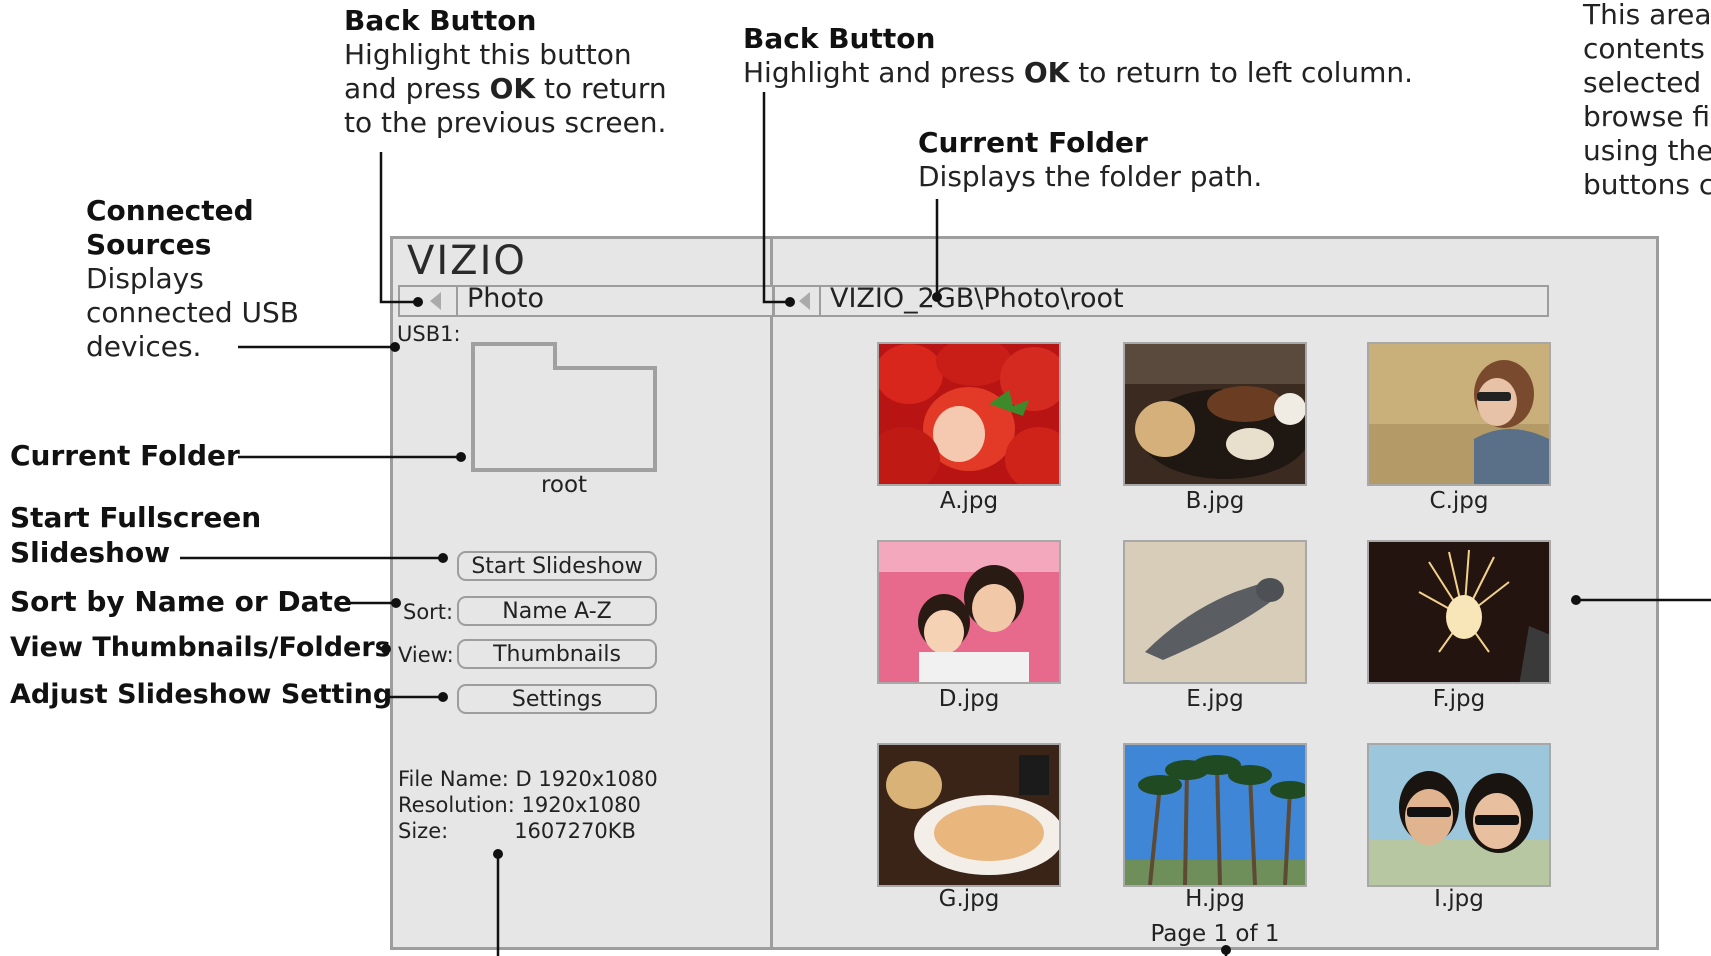  I want to click on strawberries-image, so click(969, 414).